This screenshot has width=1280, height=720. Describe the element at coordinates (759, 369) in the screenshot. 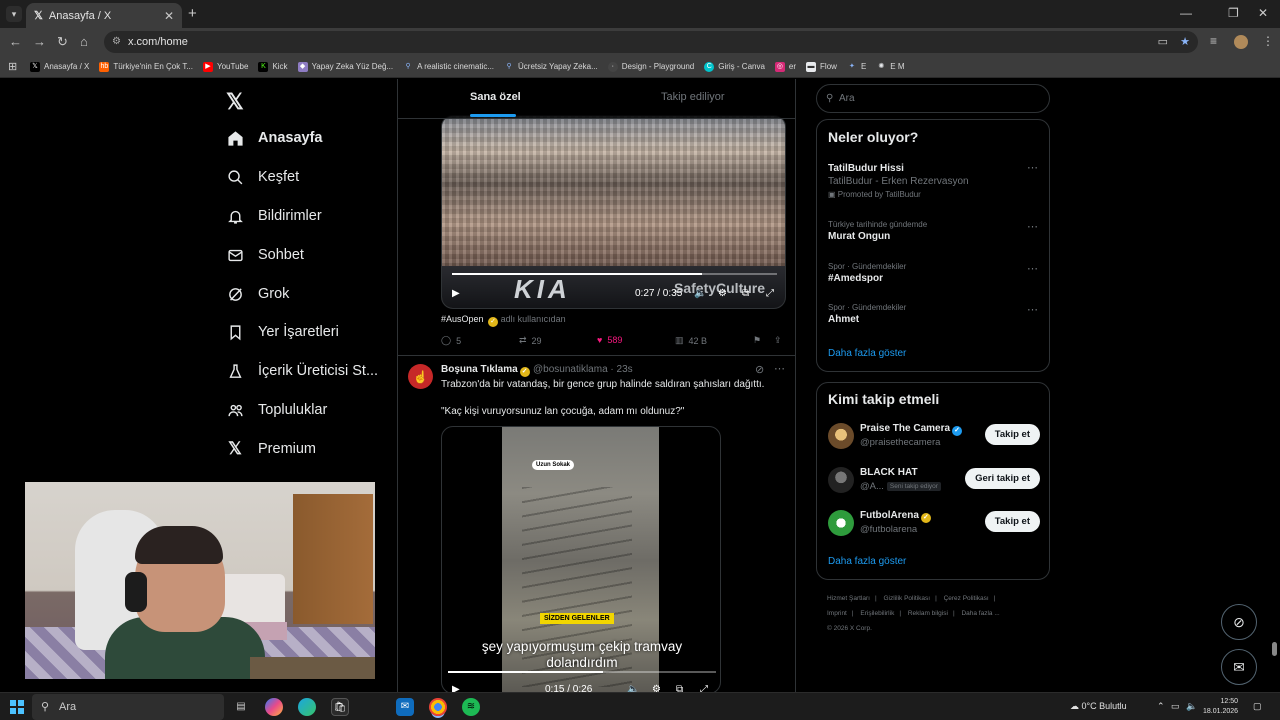

I see `grok-explain-icon: ⊘` at that location.